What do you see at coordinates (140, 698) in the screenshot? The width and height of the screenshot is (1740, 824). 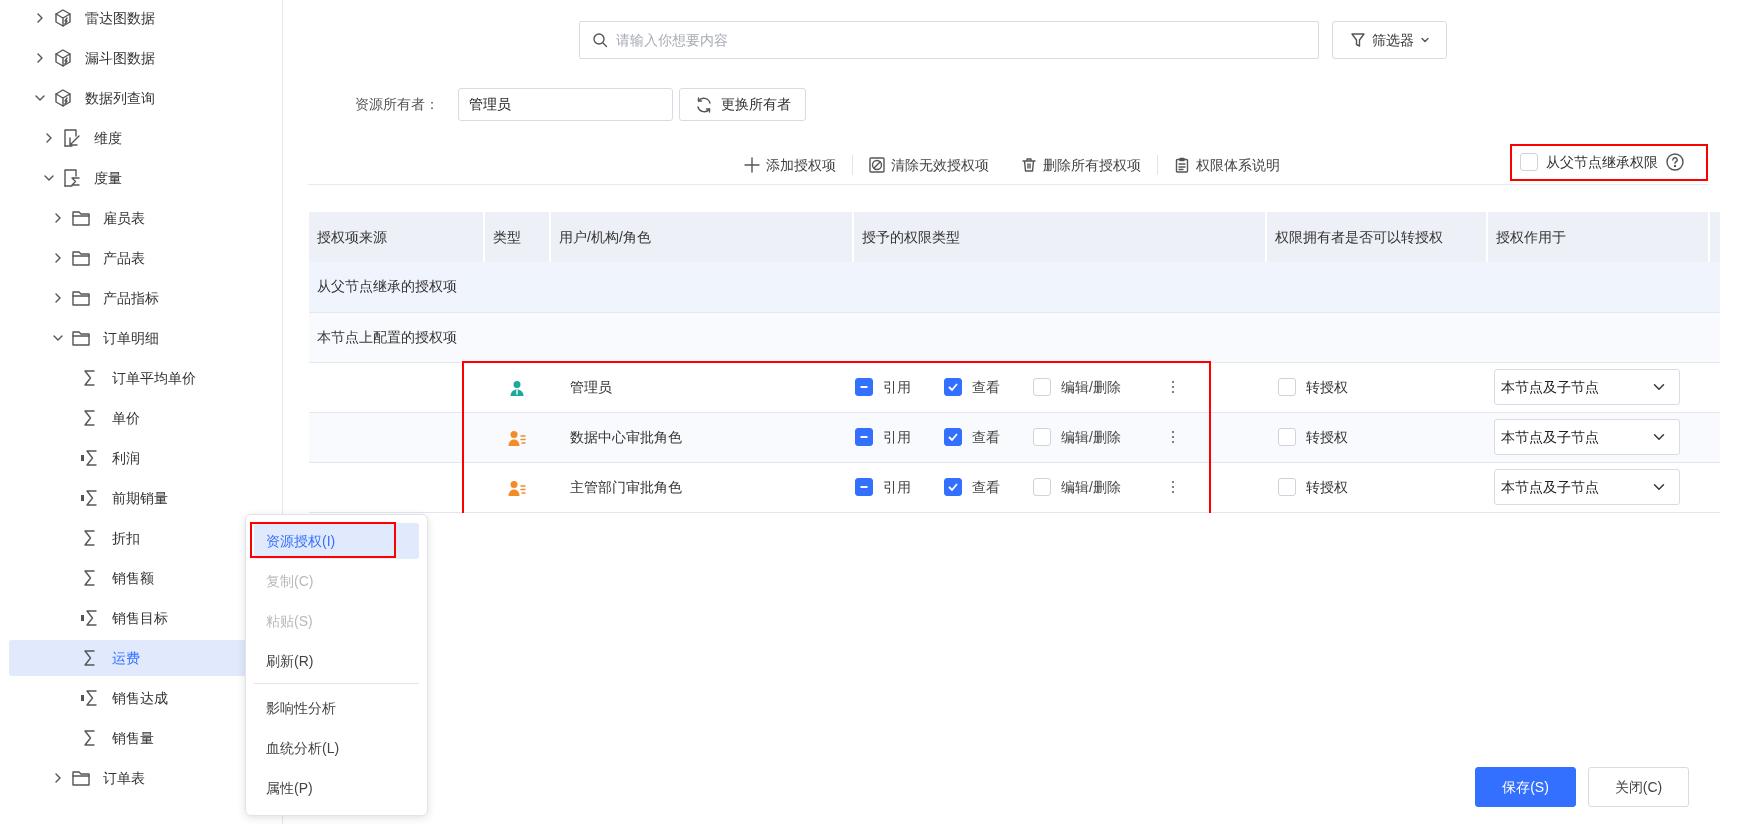 I see `tree-label: 销售达成` at bounding box center [140, 698].